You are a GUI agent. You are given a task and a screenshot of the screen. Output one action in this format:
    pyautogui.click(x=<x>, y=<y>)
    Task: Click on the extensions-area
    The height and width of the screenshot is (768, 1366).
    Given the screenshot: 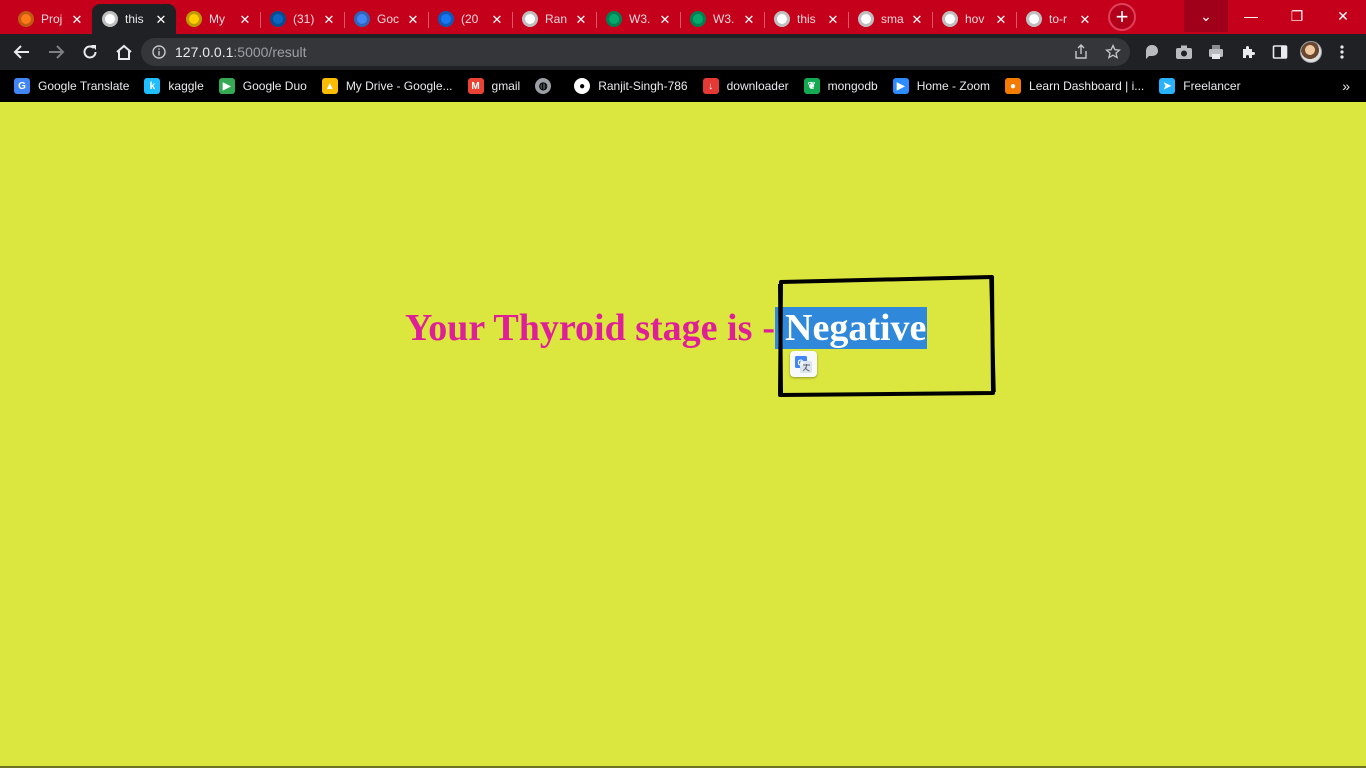 What is the action you would take?
    pyautogui.click(x=1247, y=52)
    